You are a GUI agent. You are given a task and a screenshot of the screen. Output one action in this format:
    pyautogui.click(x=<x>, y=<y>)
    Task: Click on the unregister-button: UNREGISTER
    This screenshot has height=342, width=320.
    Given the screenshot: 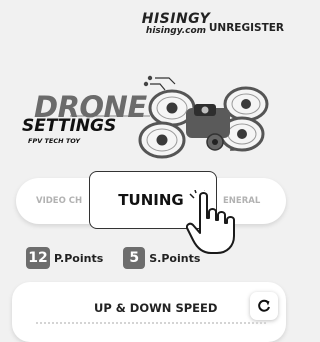 What is the action you would take?
    pyautogui.click(x=246, y=28)
    